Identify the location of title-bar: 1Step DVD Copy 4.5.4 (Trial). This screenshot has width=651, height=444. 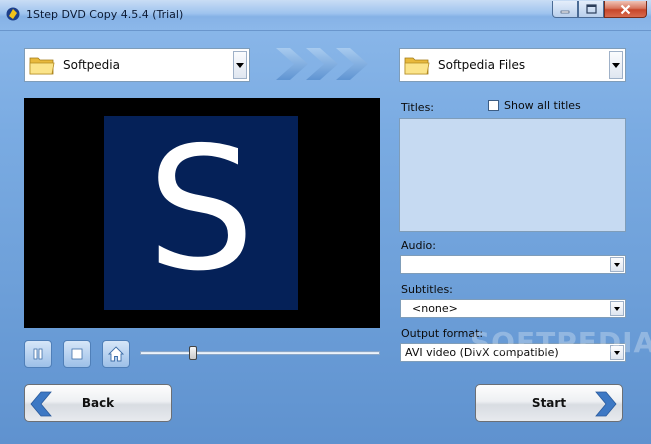
(325, 15).